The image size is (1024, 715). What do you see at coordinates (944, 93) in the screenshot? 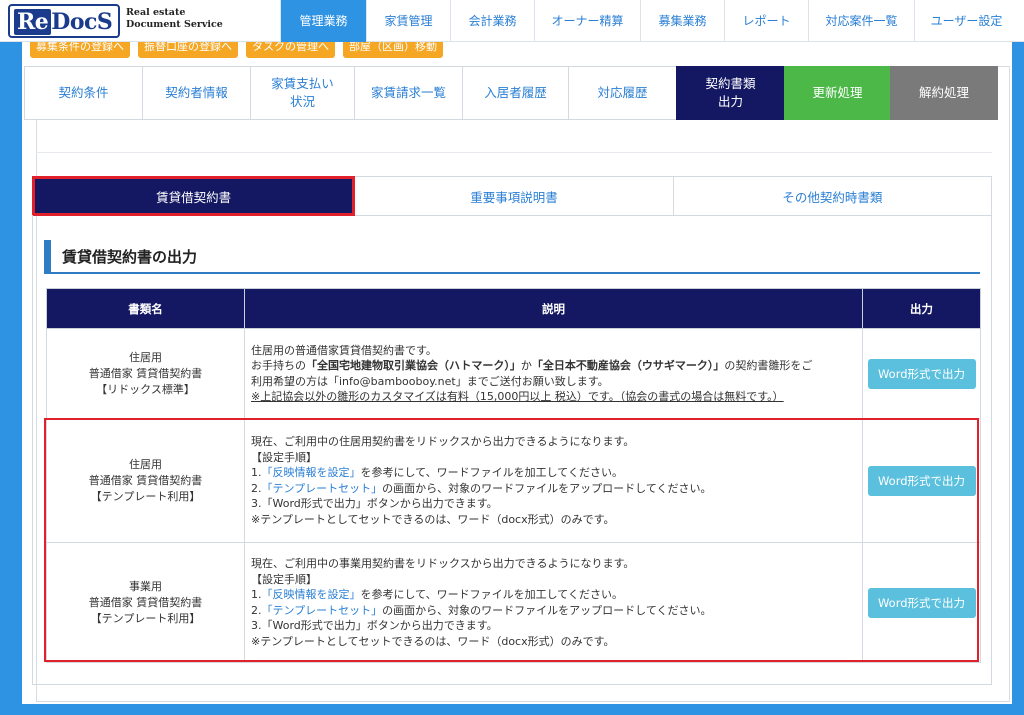
I see `tab-cancellation: 解約処理` at bounding box center [944, 93].